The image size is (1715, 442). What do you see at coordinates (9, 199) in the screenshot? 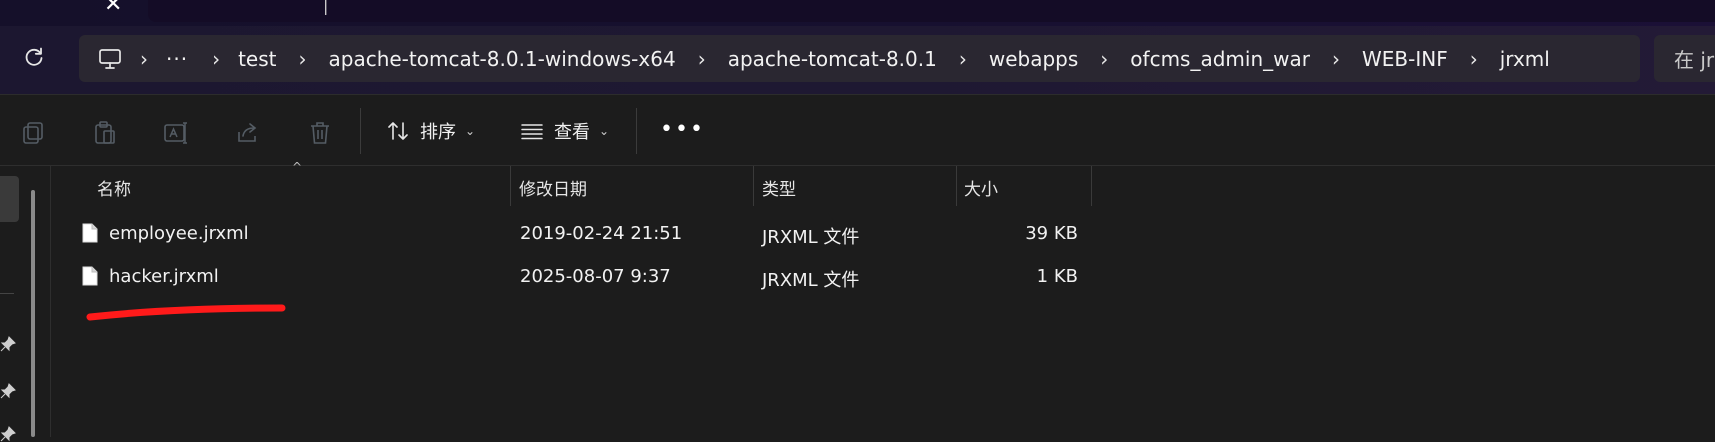
I see `nav-selected-item` at bounding box center [9, 199].